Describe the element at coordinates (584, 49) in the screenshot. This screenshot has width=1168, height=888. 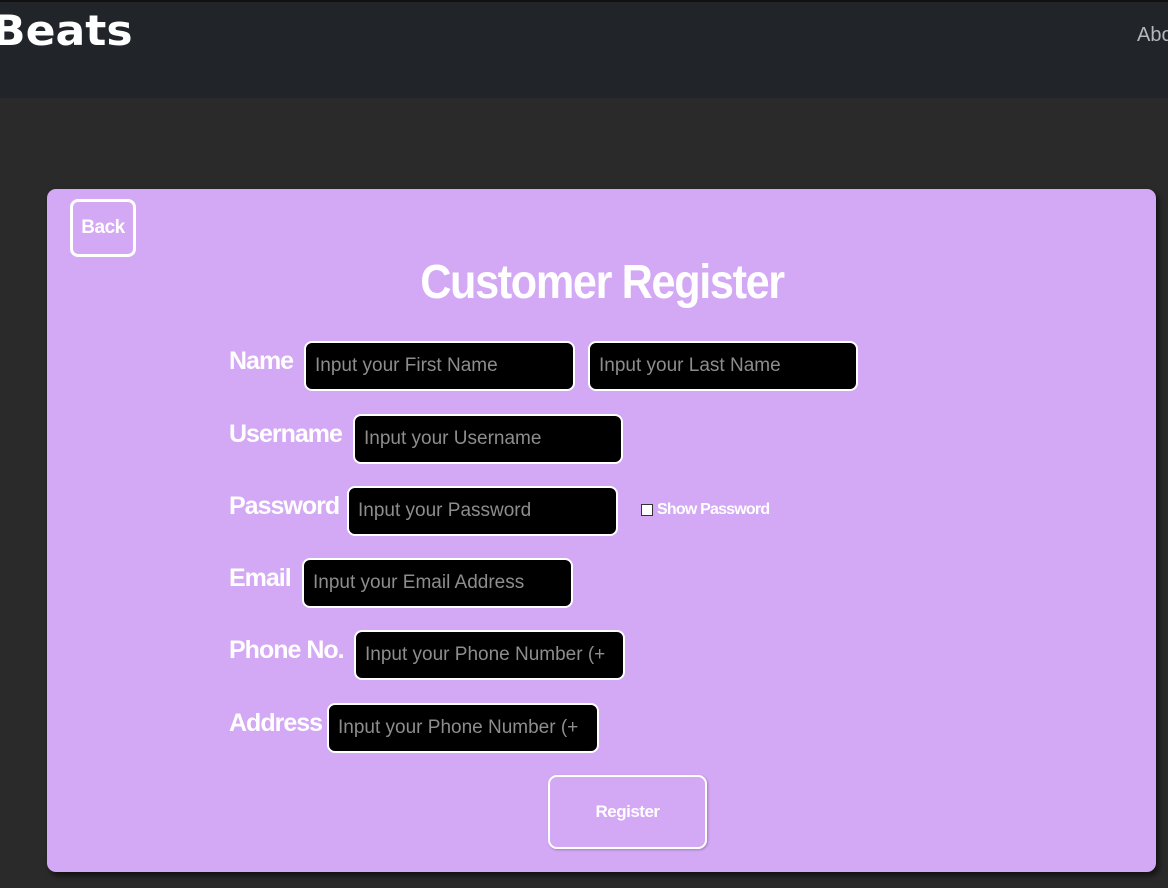
I see `top-navbar: Beats Abo` at that location.